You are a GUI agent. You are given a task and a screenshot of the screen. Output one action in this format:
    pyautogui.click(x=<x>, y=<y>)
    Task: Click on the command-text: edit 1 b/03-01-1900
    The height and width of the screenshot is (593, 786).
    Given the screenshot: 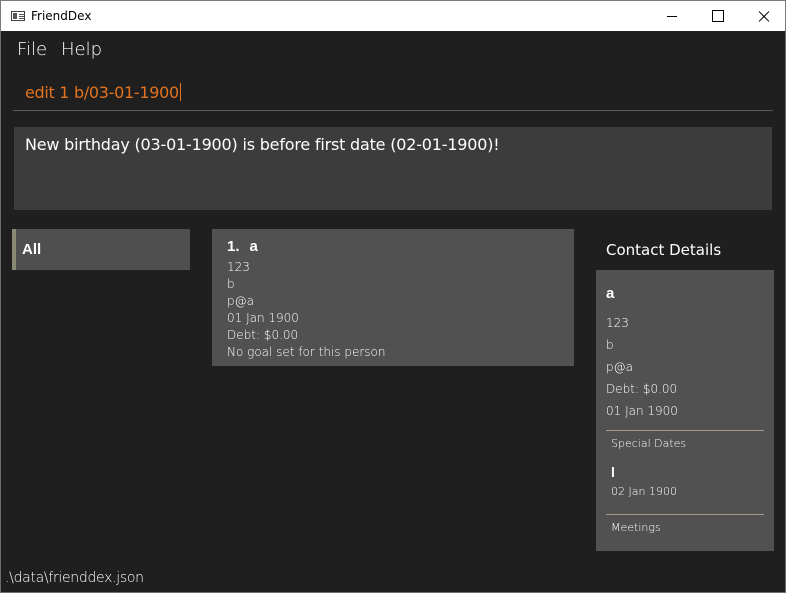 What is the action you would take?
    pyautogui.click(x=102, y=92)
    